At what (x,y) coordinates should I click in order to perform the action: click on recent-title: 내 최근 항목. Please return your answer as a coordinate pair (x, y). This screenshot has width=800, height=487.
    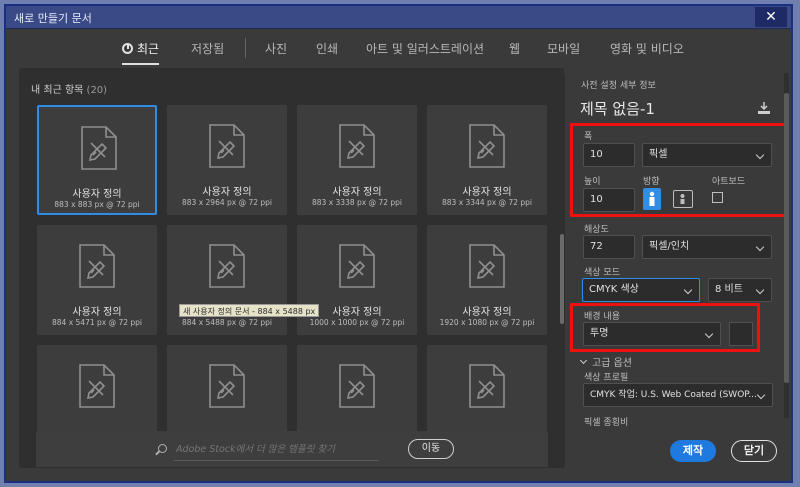
    Looking at the image, I should click on (57, 90).